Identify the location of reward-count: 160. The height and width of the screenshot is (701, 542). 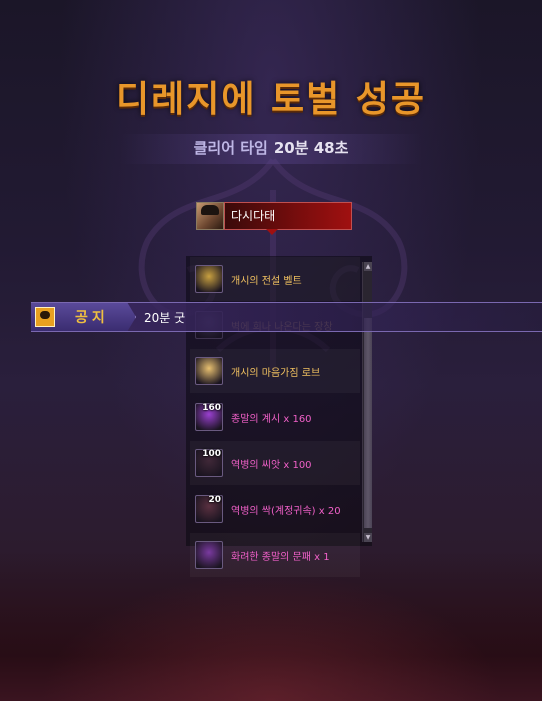
(211, 408).